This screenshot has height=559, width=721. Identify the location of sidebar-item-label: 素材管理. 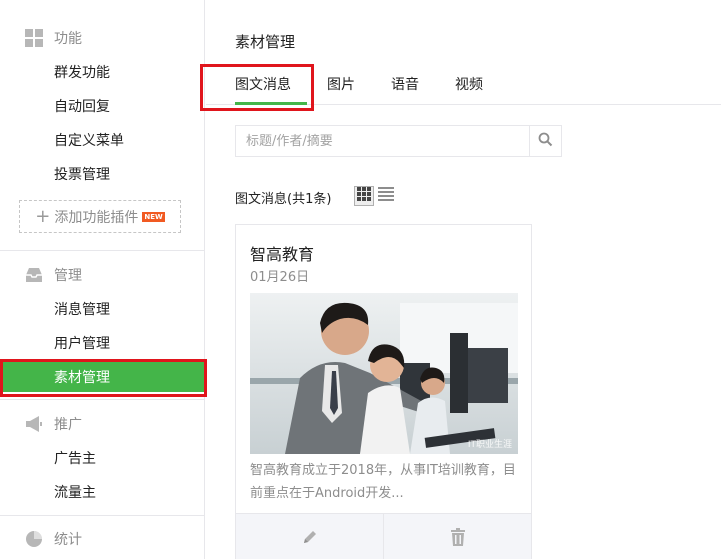
(82, 378).